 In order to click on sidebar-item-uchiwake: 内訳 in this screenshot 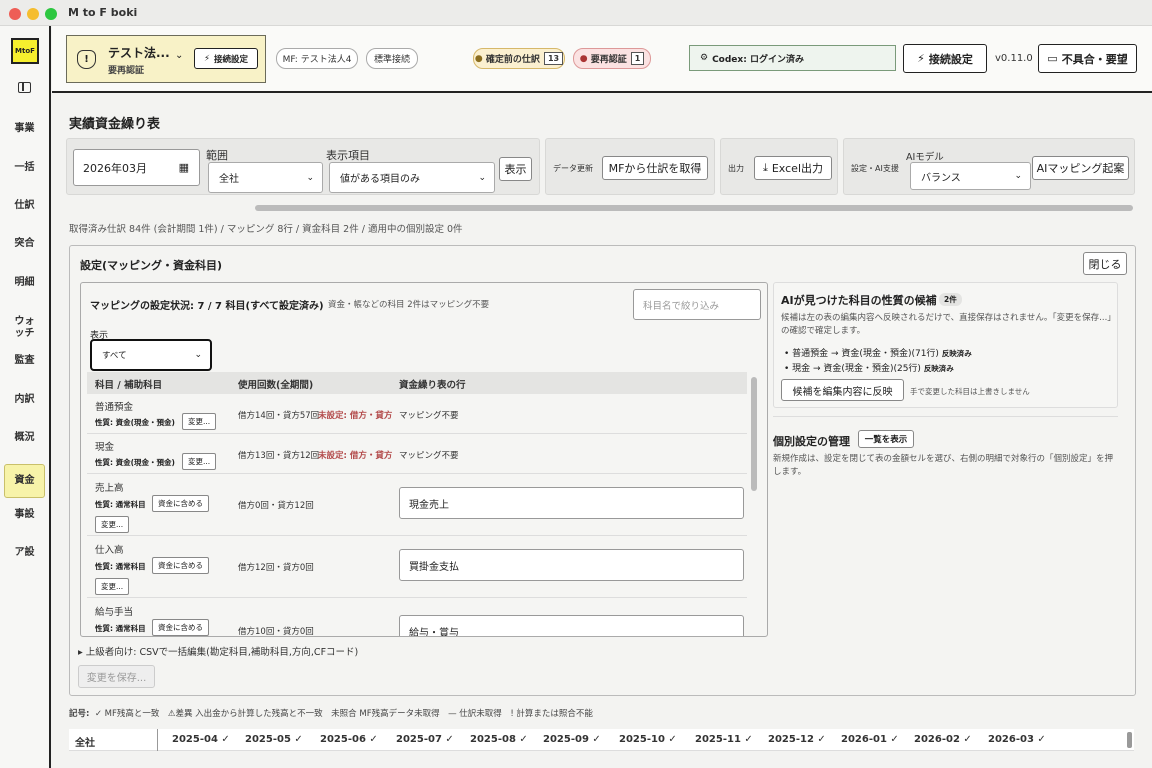, I will do `click(24, 400)`.